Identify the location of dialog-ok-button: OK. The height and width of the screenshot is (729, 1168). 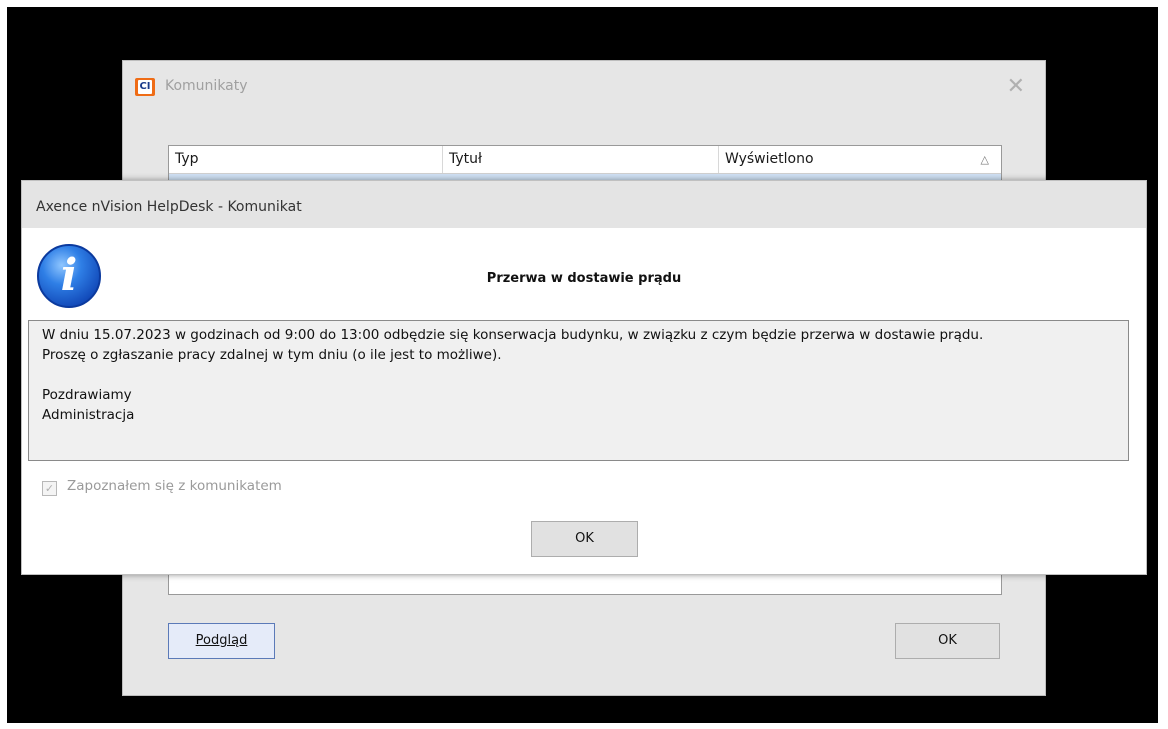
(584, 539).